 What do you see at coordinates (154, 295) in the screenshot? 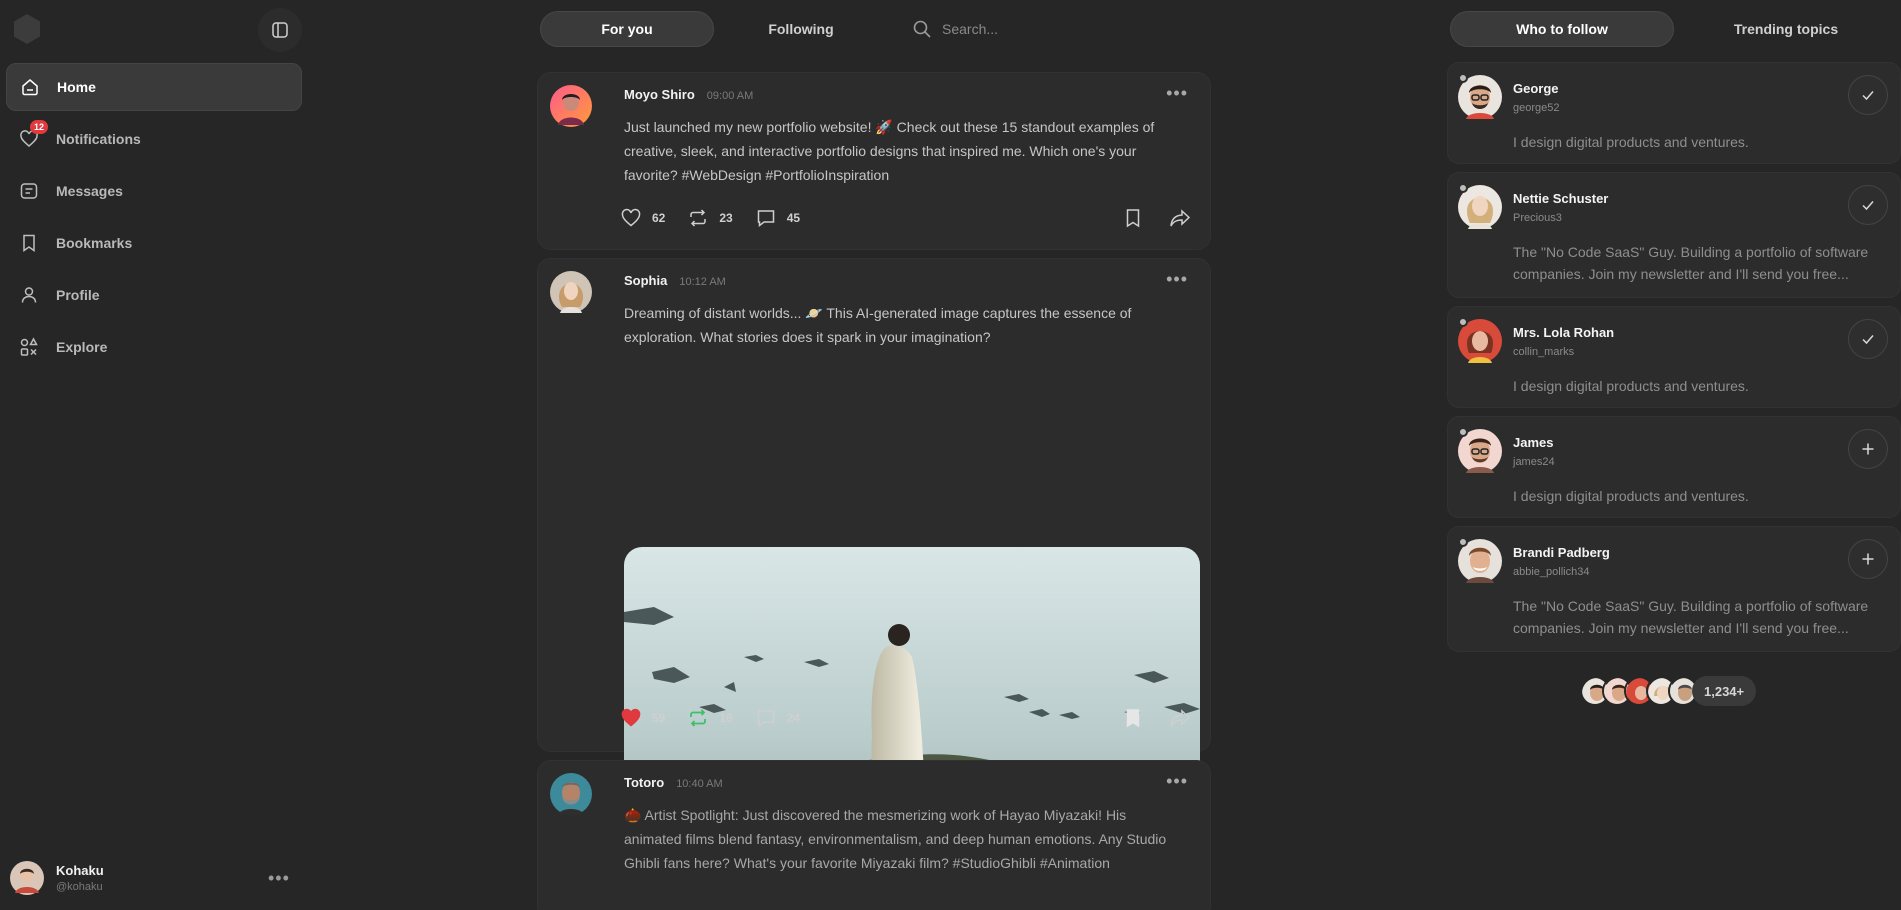
I see `nav-item-profile: Profile` at bounding box center [154, 295].